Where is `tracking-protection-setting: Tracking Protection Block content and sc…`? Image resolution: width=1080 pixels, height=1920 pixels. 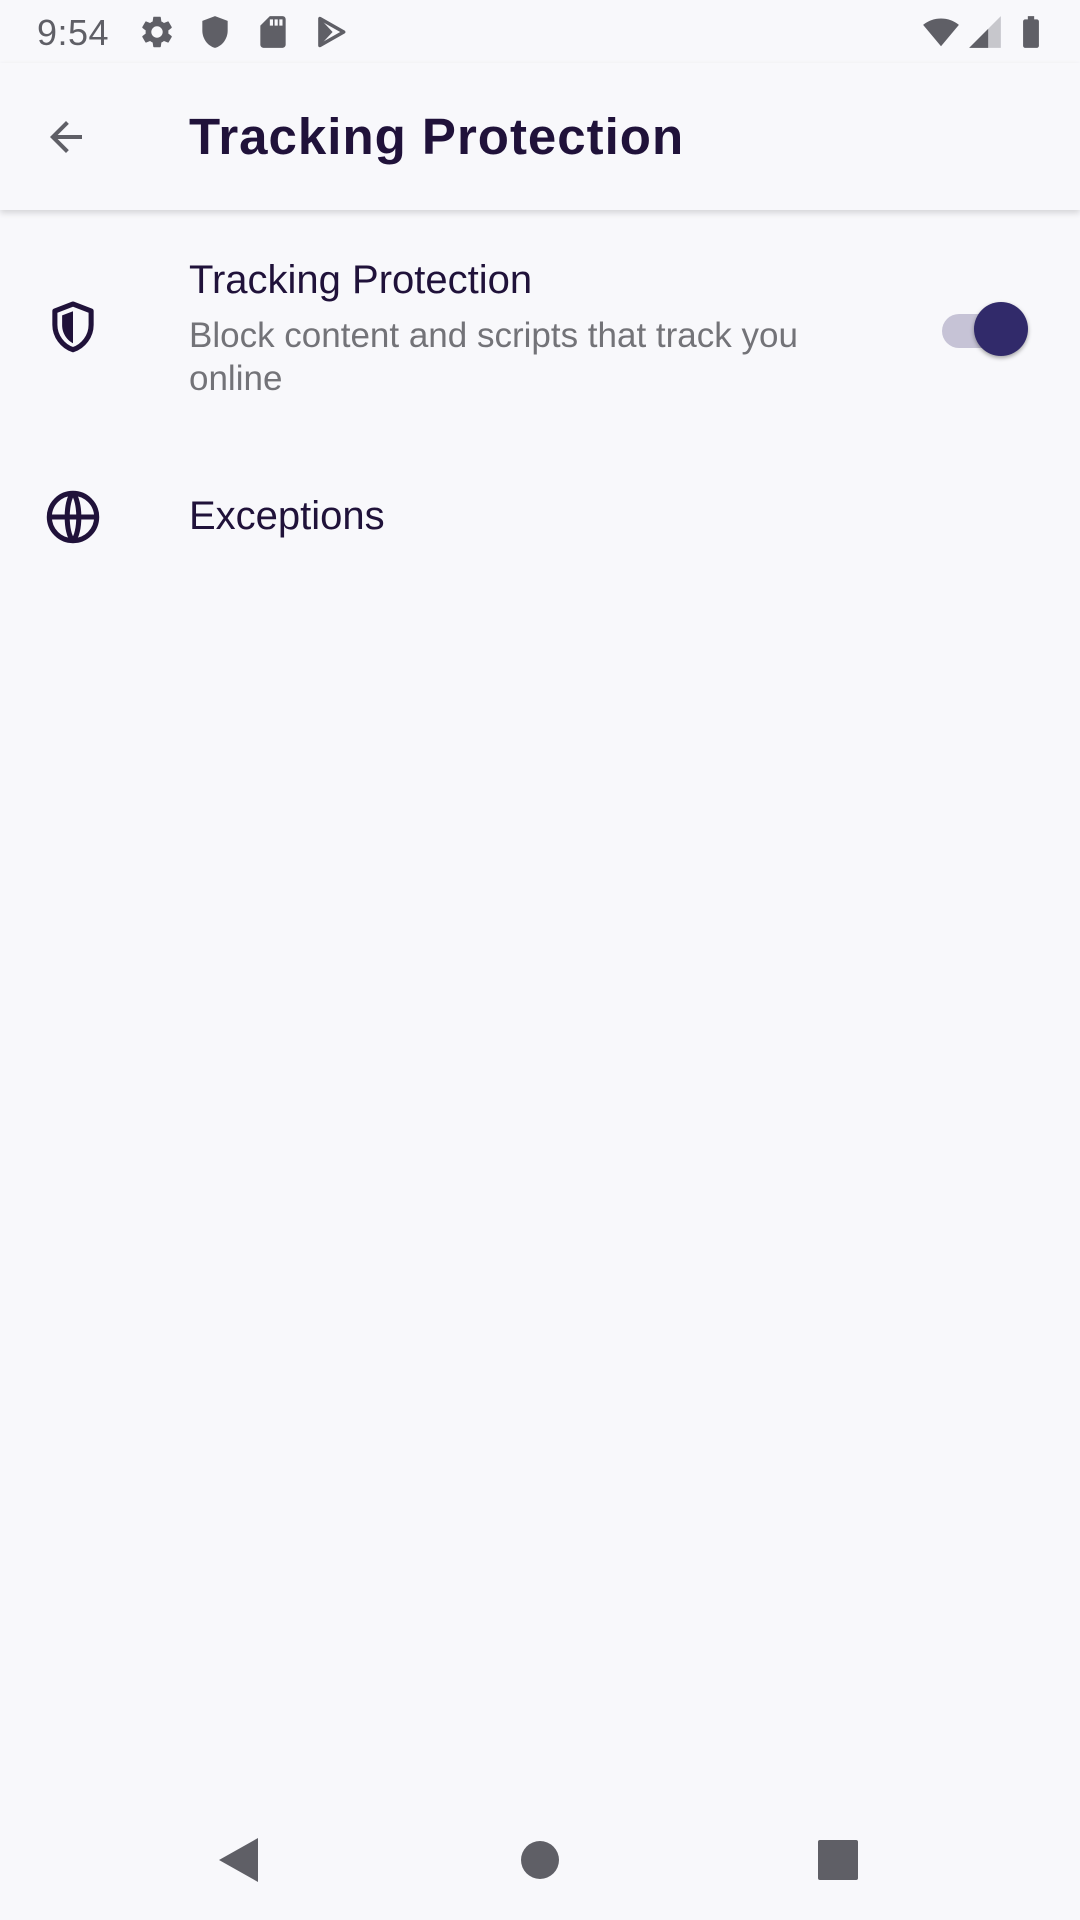 tracking-protection-setting: Tracking Protection Block content and sc… is located at coordinates (540, 322).